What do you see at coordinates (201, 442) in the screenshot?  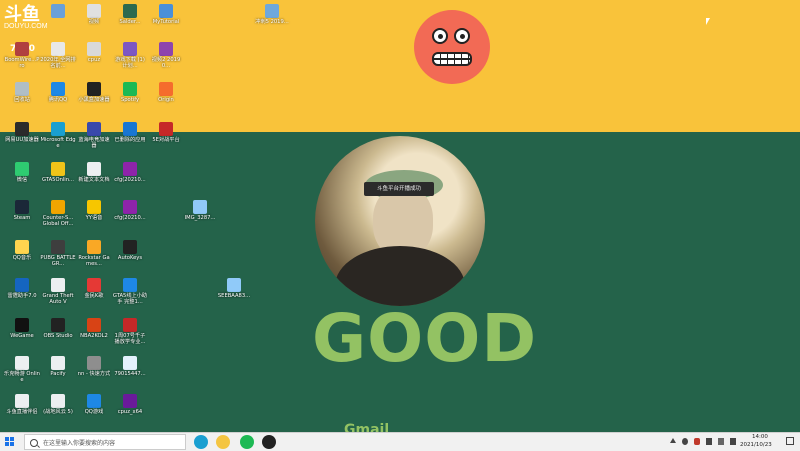 I see `edge-taskbar-icon` at bounding box center [201, 442].